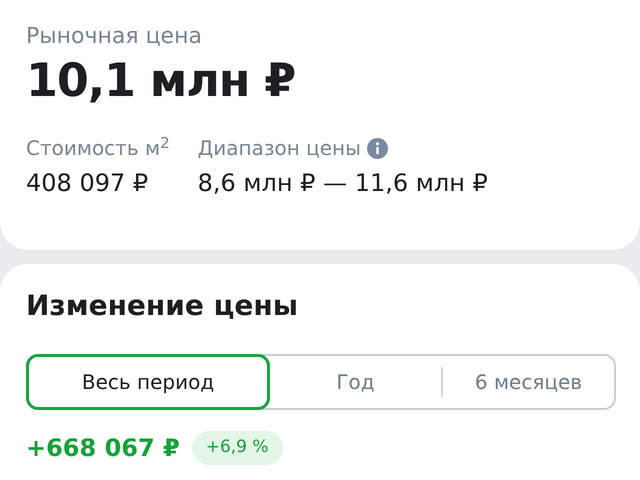 This screenshot has height=480, width=640. I want to click on section-title: Изменение цены, so click(163, 306).